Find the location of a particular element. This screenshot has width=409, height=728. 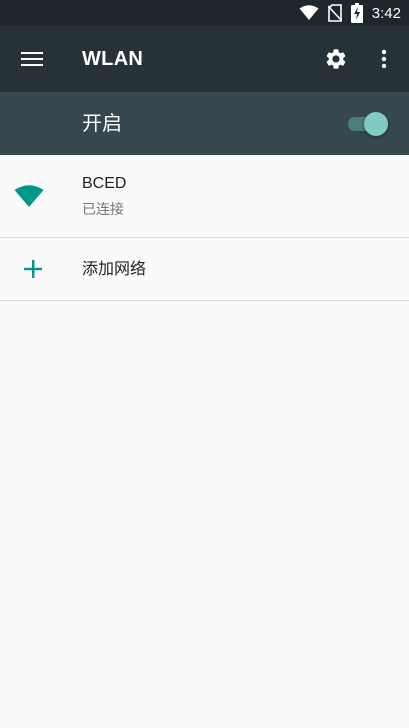

clock: 3:42 is located at coordinates (386, 13).